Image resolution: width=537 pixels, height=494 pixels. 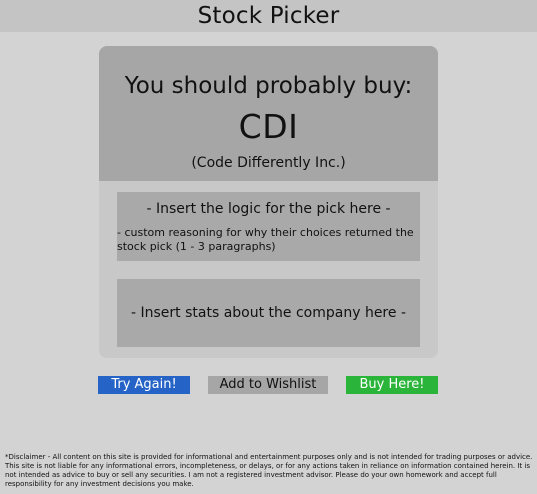 What do you see at coordinates (268, 209) in the screenshot?
I see `pick-logic-title: - Insert the logic for the pick here -` at bounding box center [268, 209].